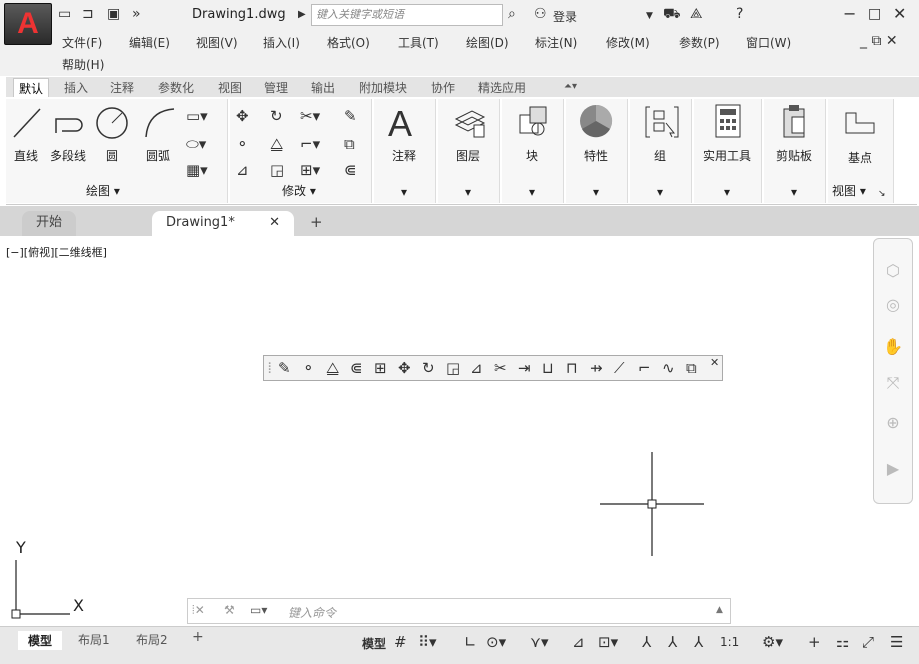  I want to click on menu-file: 文件(F), so click(82, 42).